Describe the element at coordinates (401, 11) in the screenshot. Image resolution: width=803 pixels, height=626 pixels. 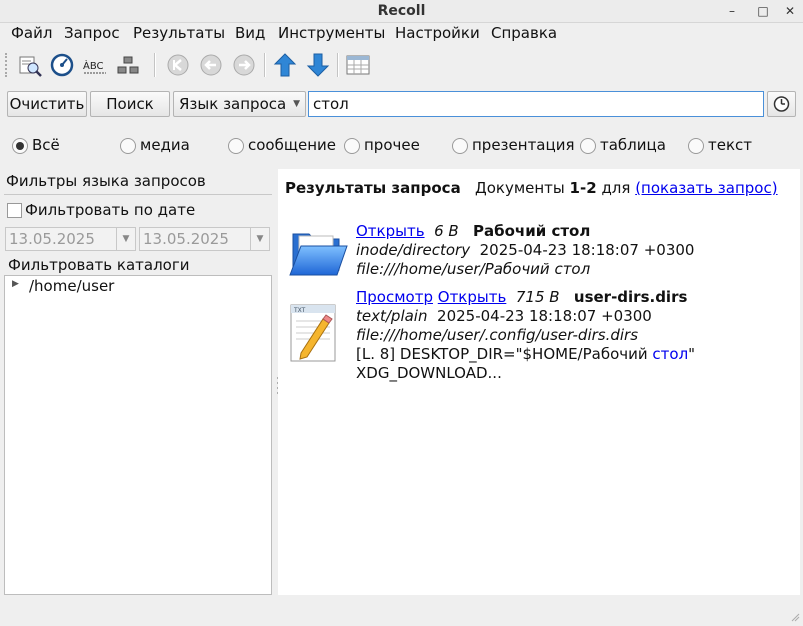
I see `window-title: Recoll` at that location.